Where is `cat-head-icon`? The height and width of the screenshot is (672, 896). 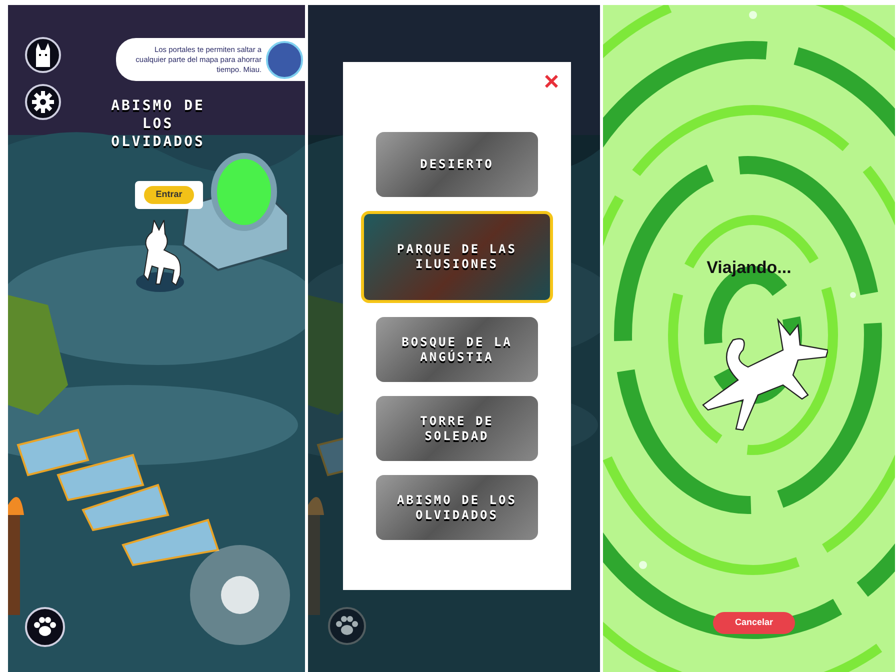 cat-head-icon is located at coordinates (43, 55).